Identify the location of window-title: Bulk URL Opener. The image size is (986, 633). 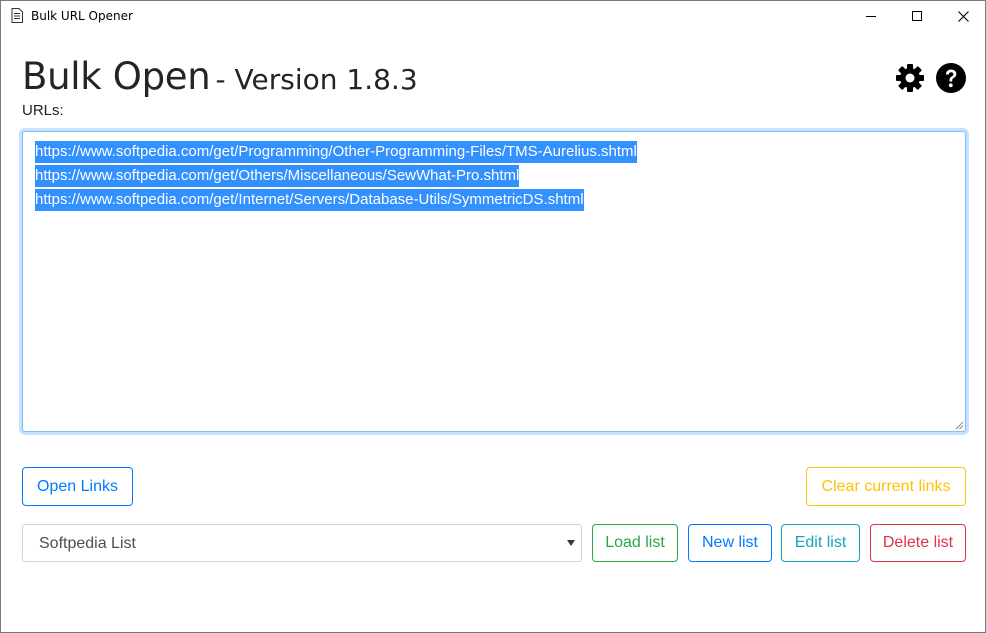
(82, 16).